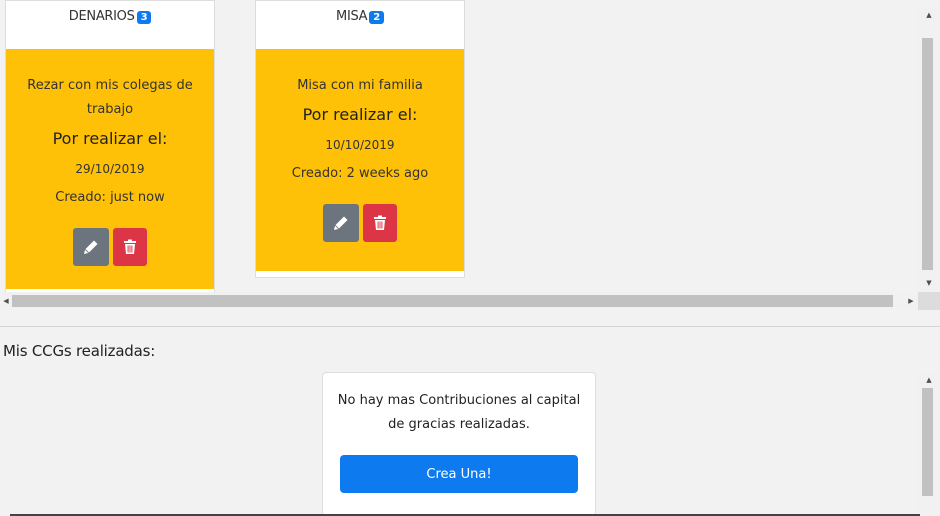 The image size is (940, 516). I want to click on completed-section-title: Mis CCGs realizadas:, so click(79, 351).